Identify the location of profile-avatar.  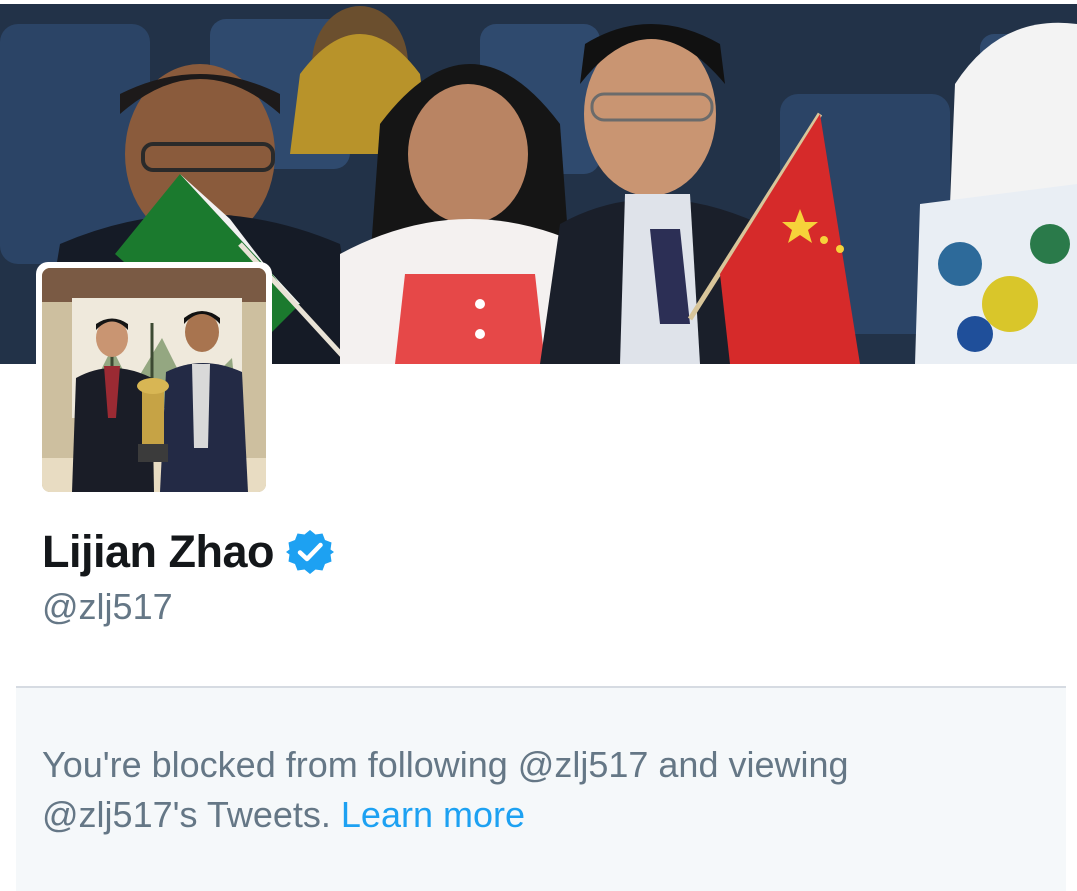
(154, 380).